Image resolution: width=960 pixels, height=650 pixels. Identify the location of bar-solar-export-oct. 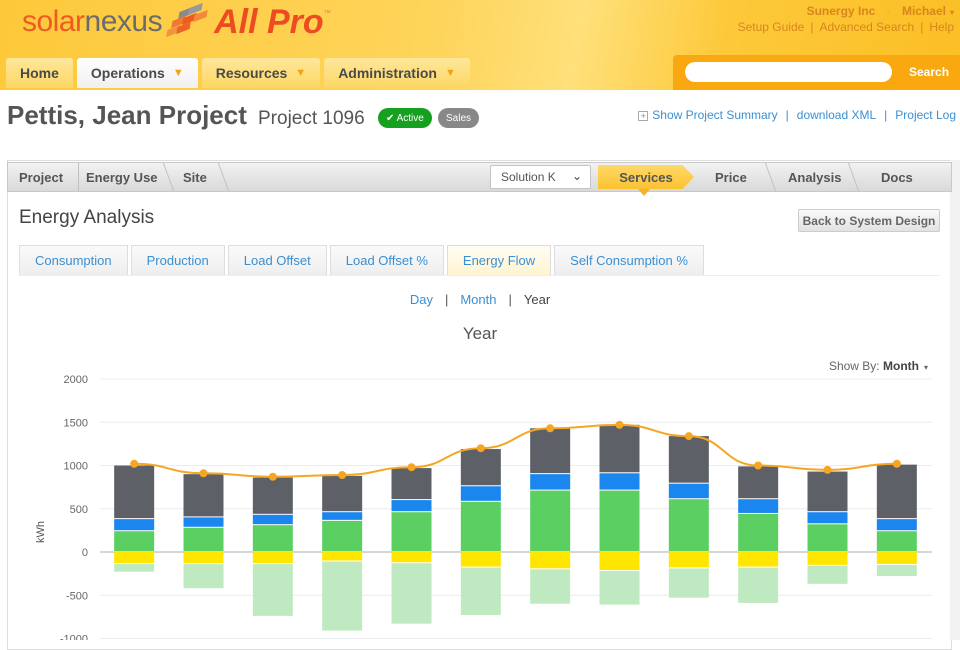
(758, 585).